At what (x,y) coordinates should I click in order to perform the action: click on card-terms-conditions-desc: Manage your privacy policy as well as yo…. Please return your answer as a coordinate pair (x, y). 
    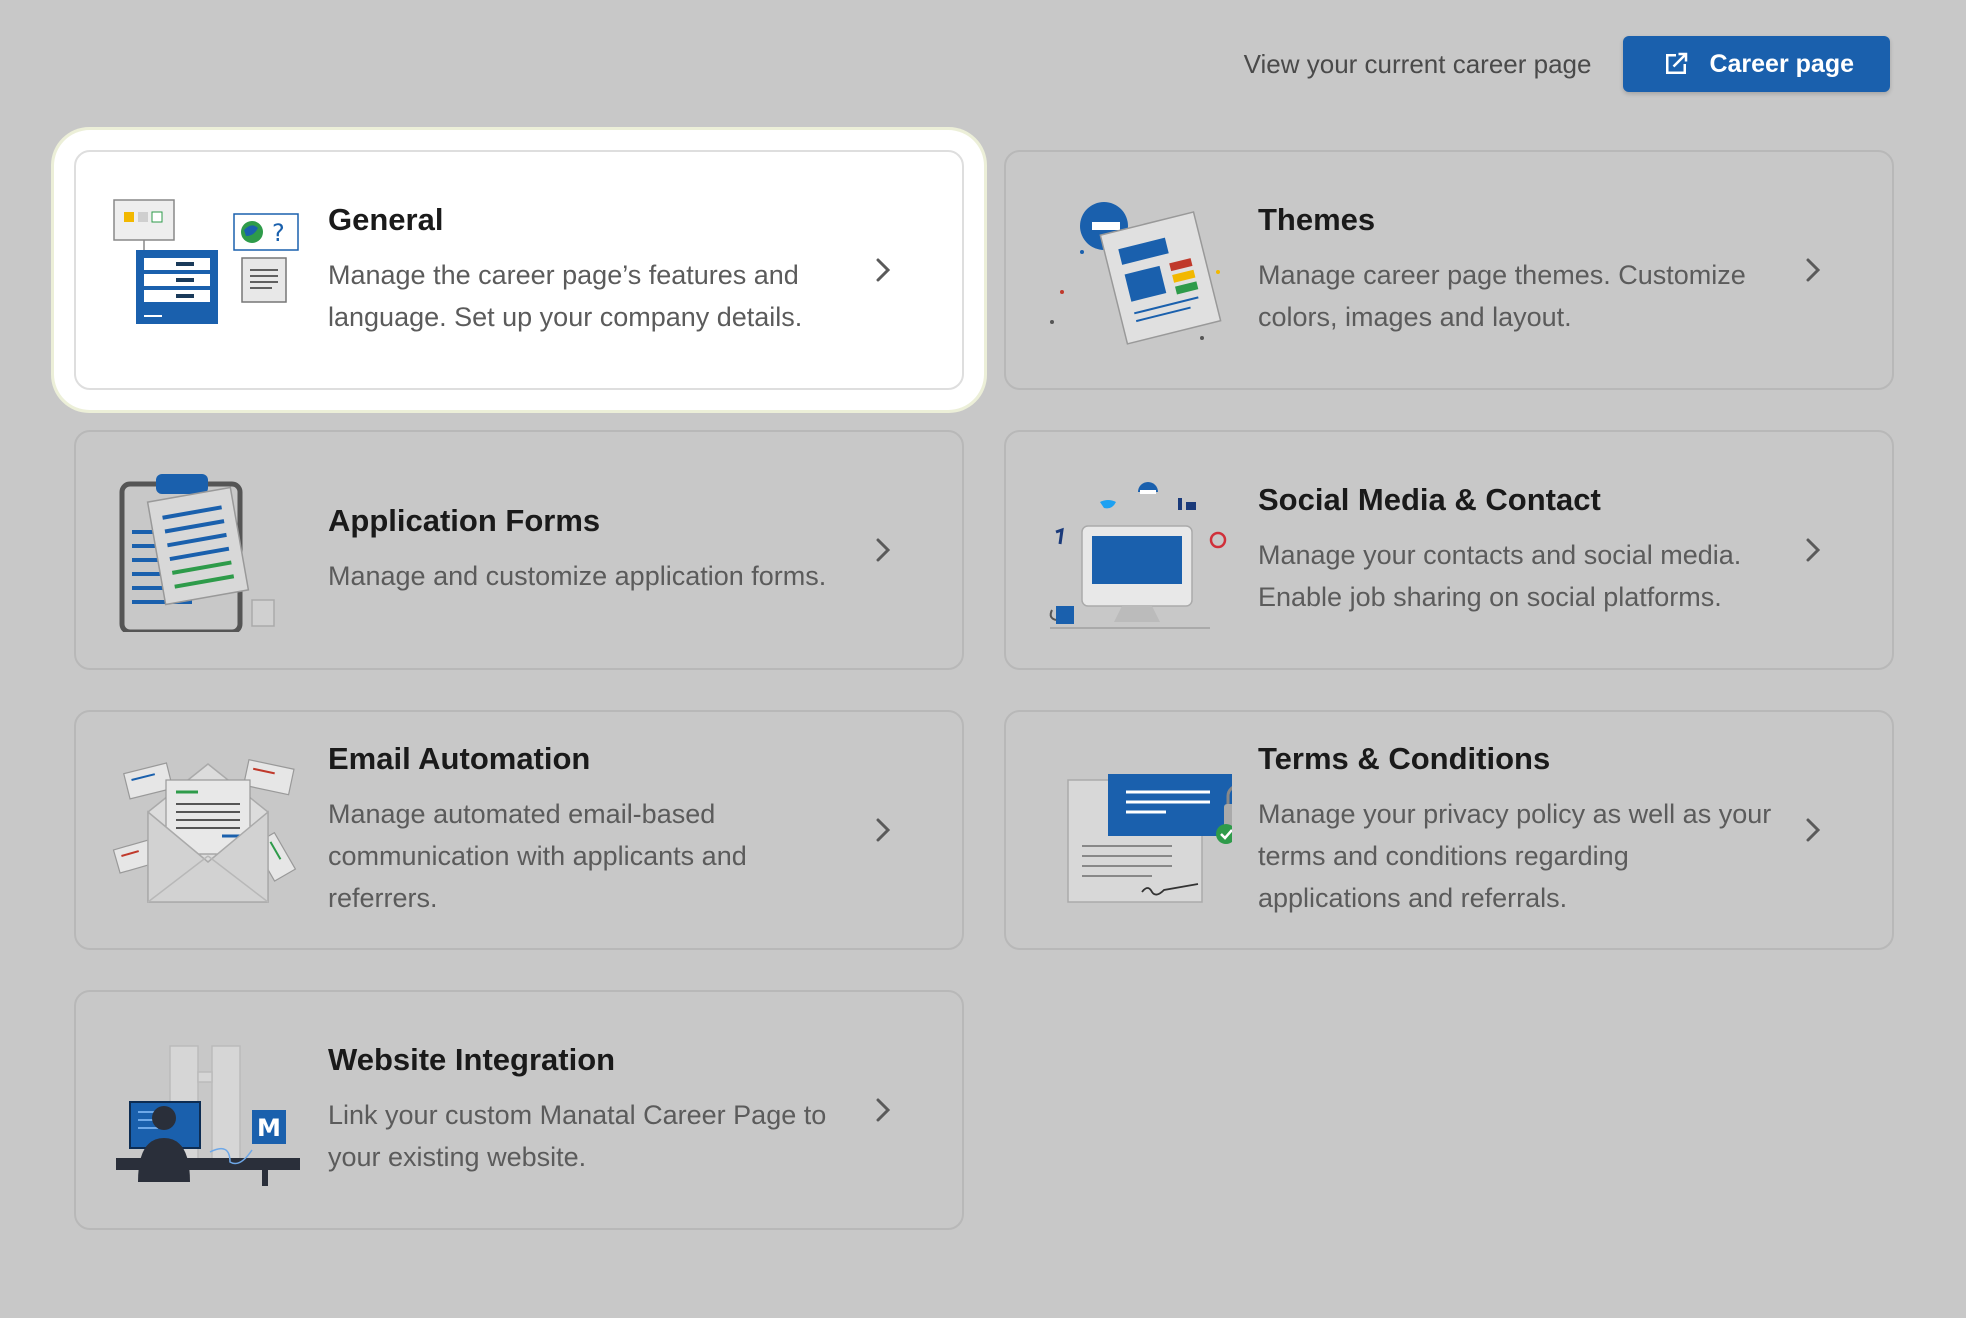
    Looking at the image, I should click on (1515, 856).